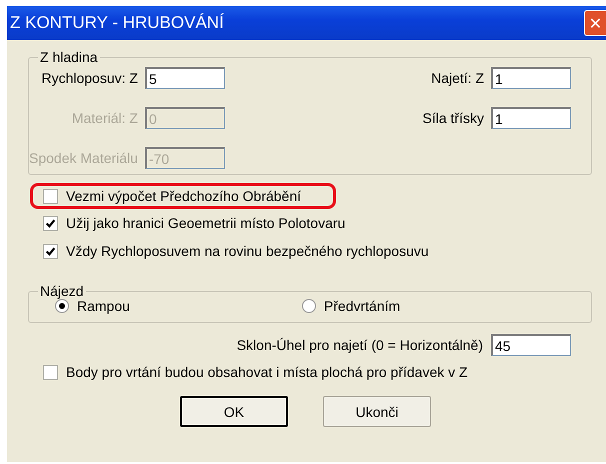  I want to click on field-label: Sklon-Úhel pro najetí (0 = Horizontálně), so click(359, 345).